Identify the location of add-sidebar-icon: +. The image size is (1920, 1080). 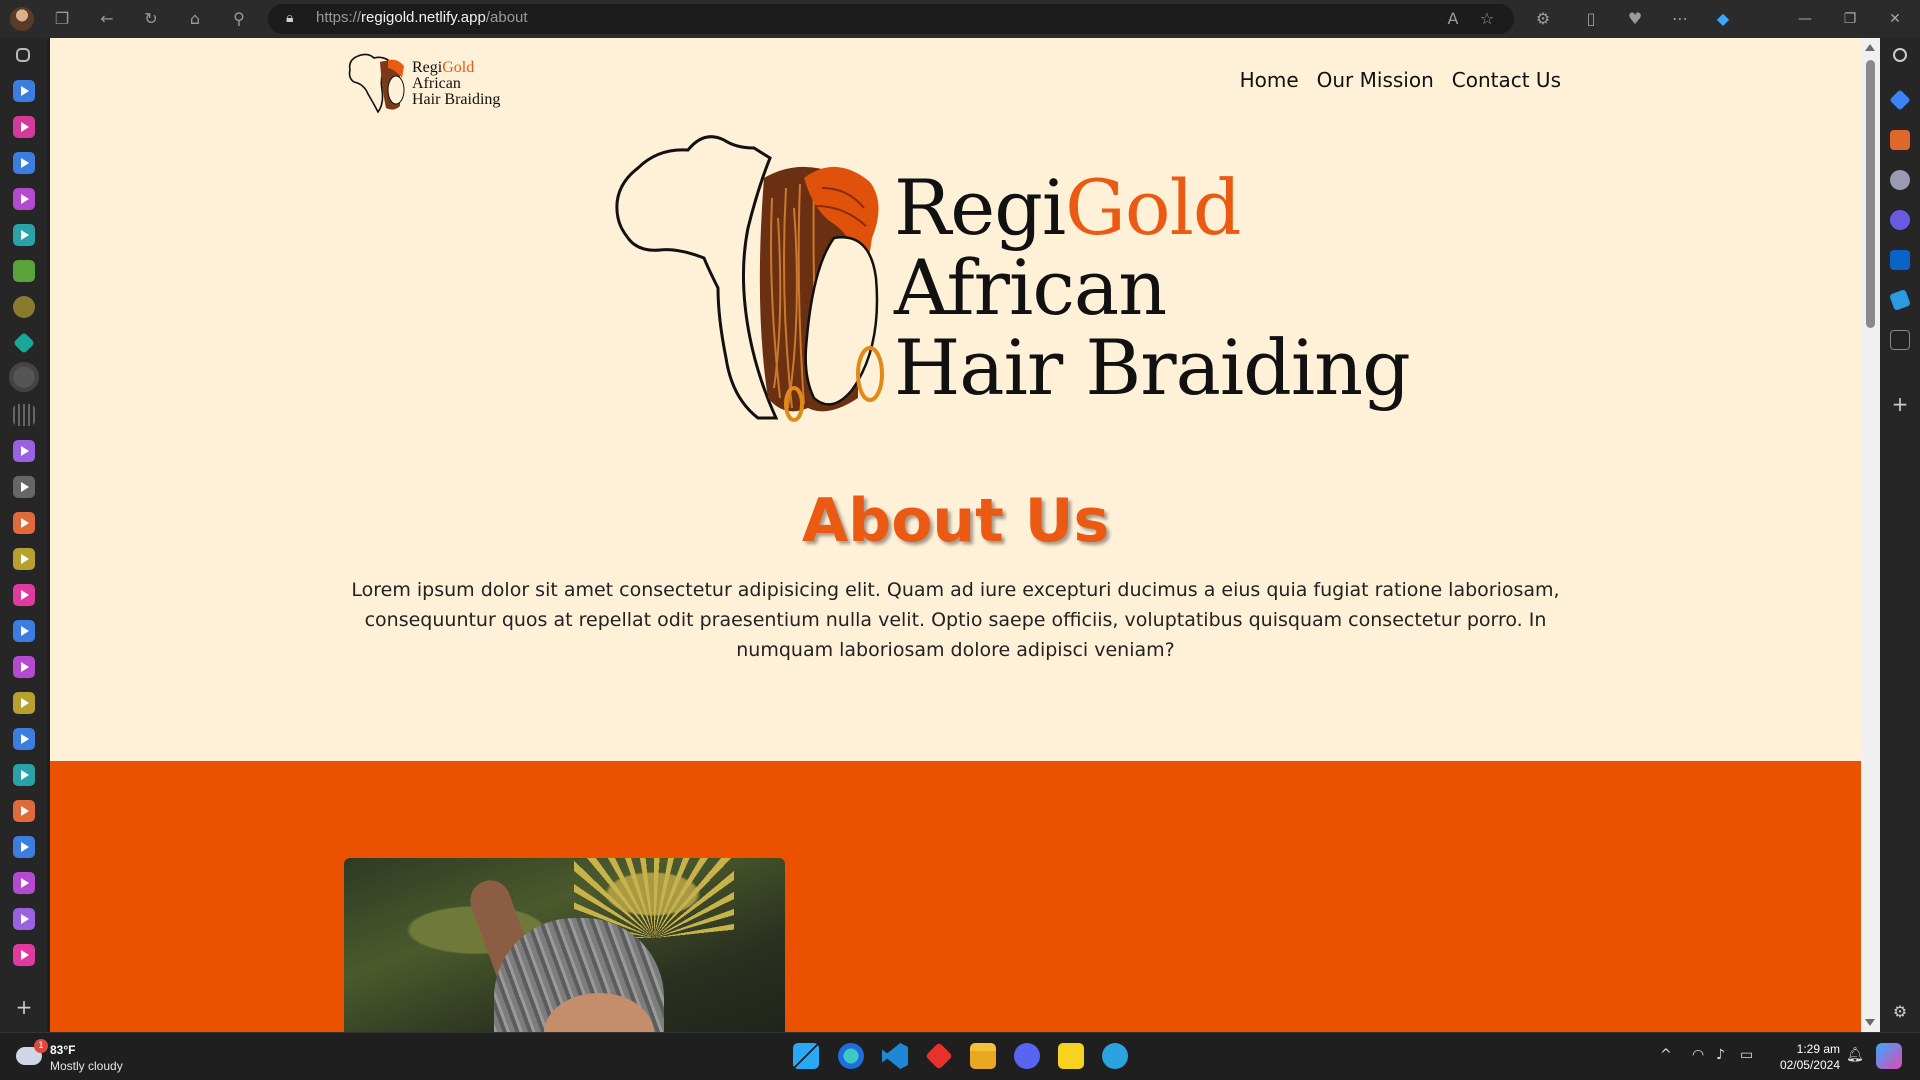
(1900, 404).